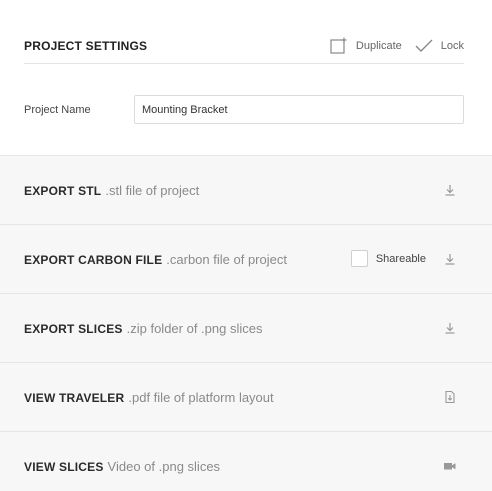 The height and width of the screenshot is (491, 492). What do you see at coordinates (73, 329) in the screenshot?
I see `row-title: EXPORT SLICES` at bounding box center [73, 329].